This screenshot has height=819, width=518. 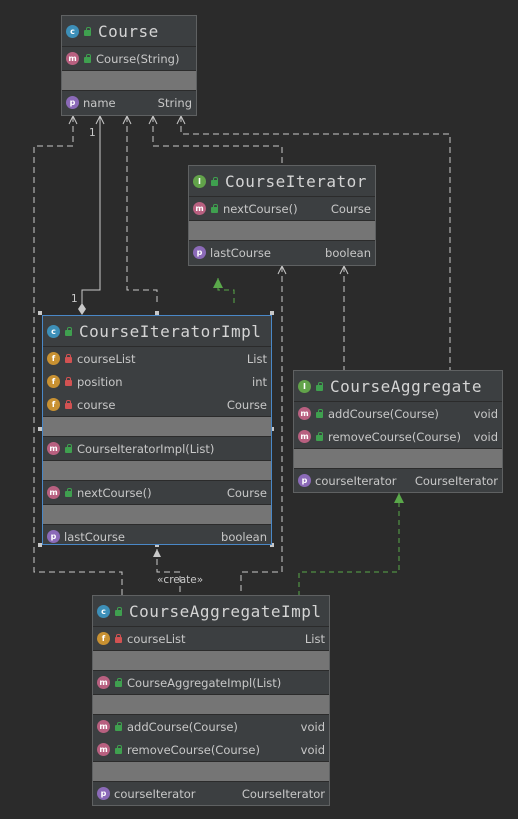 What do you see at coordinates (92, 133) in the screenshot?
I see `multiplicity-course: 1` at bounding box center [92, 133].